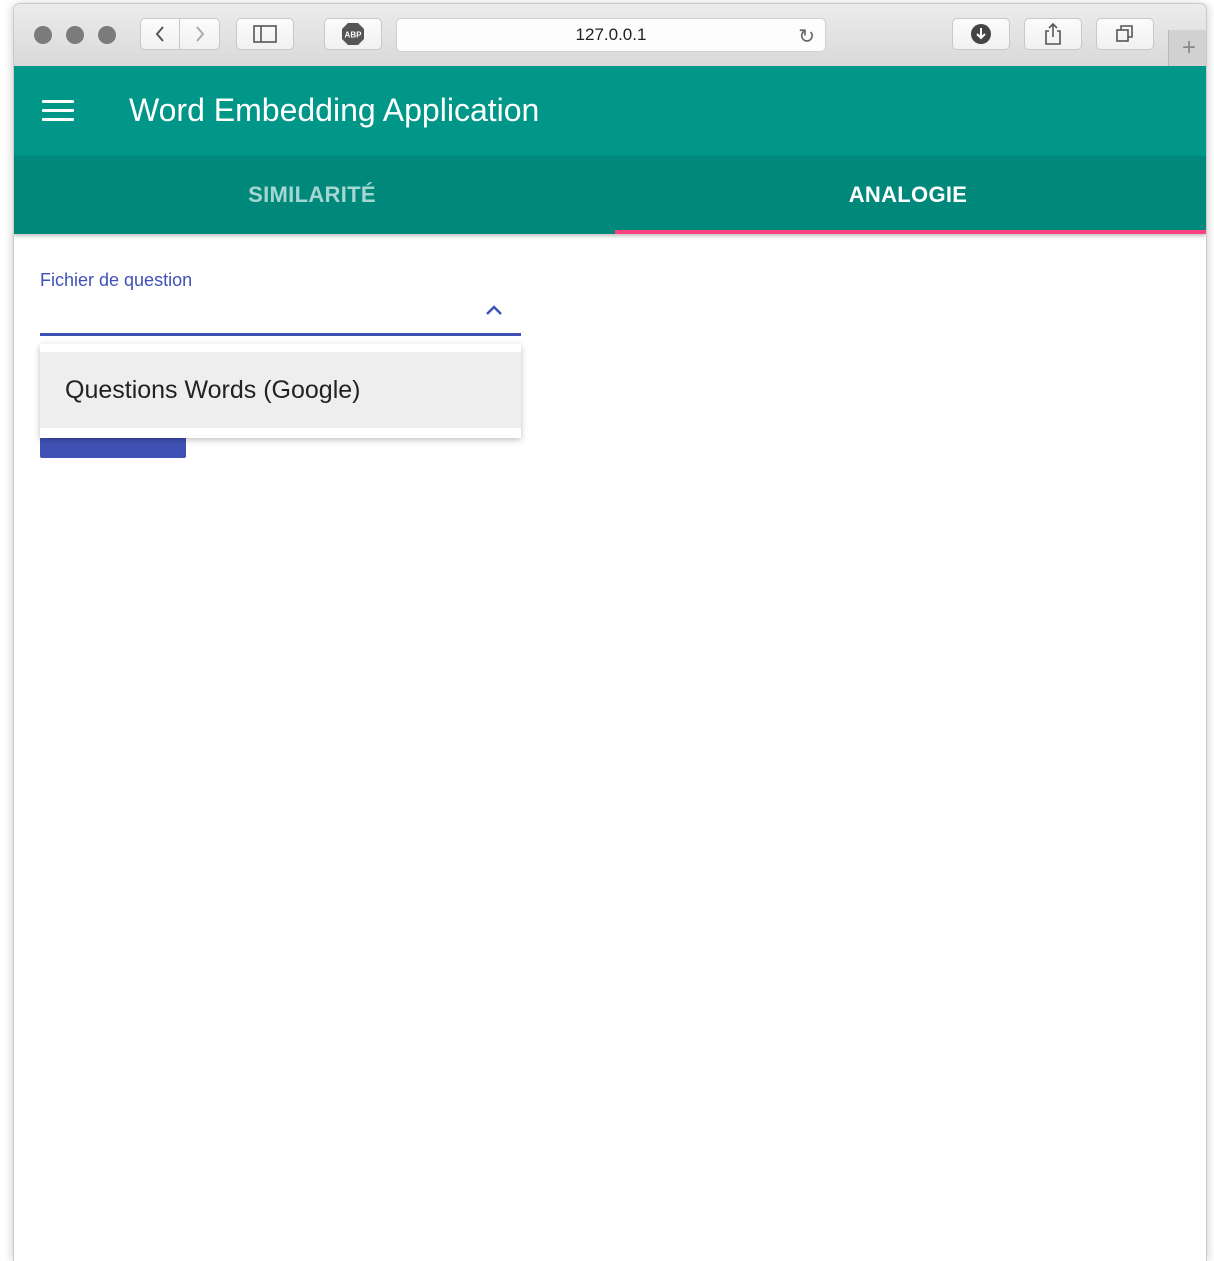 This screenshot has height=1261, width=1214. I want to click on downloads-button, so click(981, 34).